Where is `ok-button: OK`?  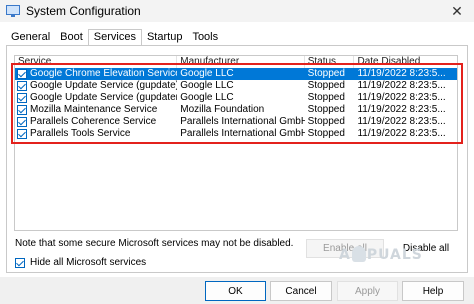 ok-button: OK is located at coordinates (235, 291).